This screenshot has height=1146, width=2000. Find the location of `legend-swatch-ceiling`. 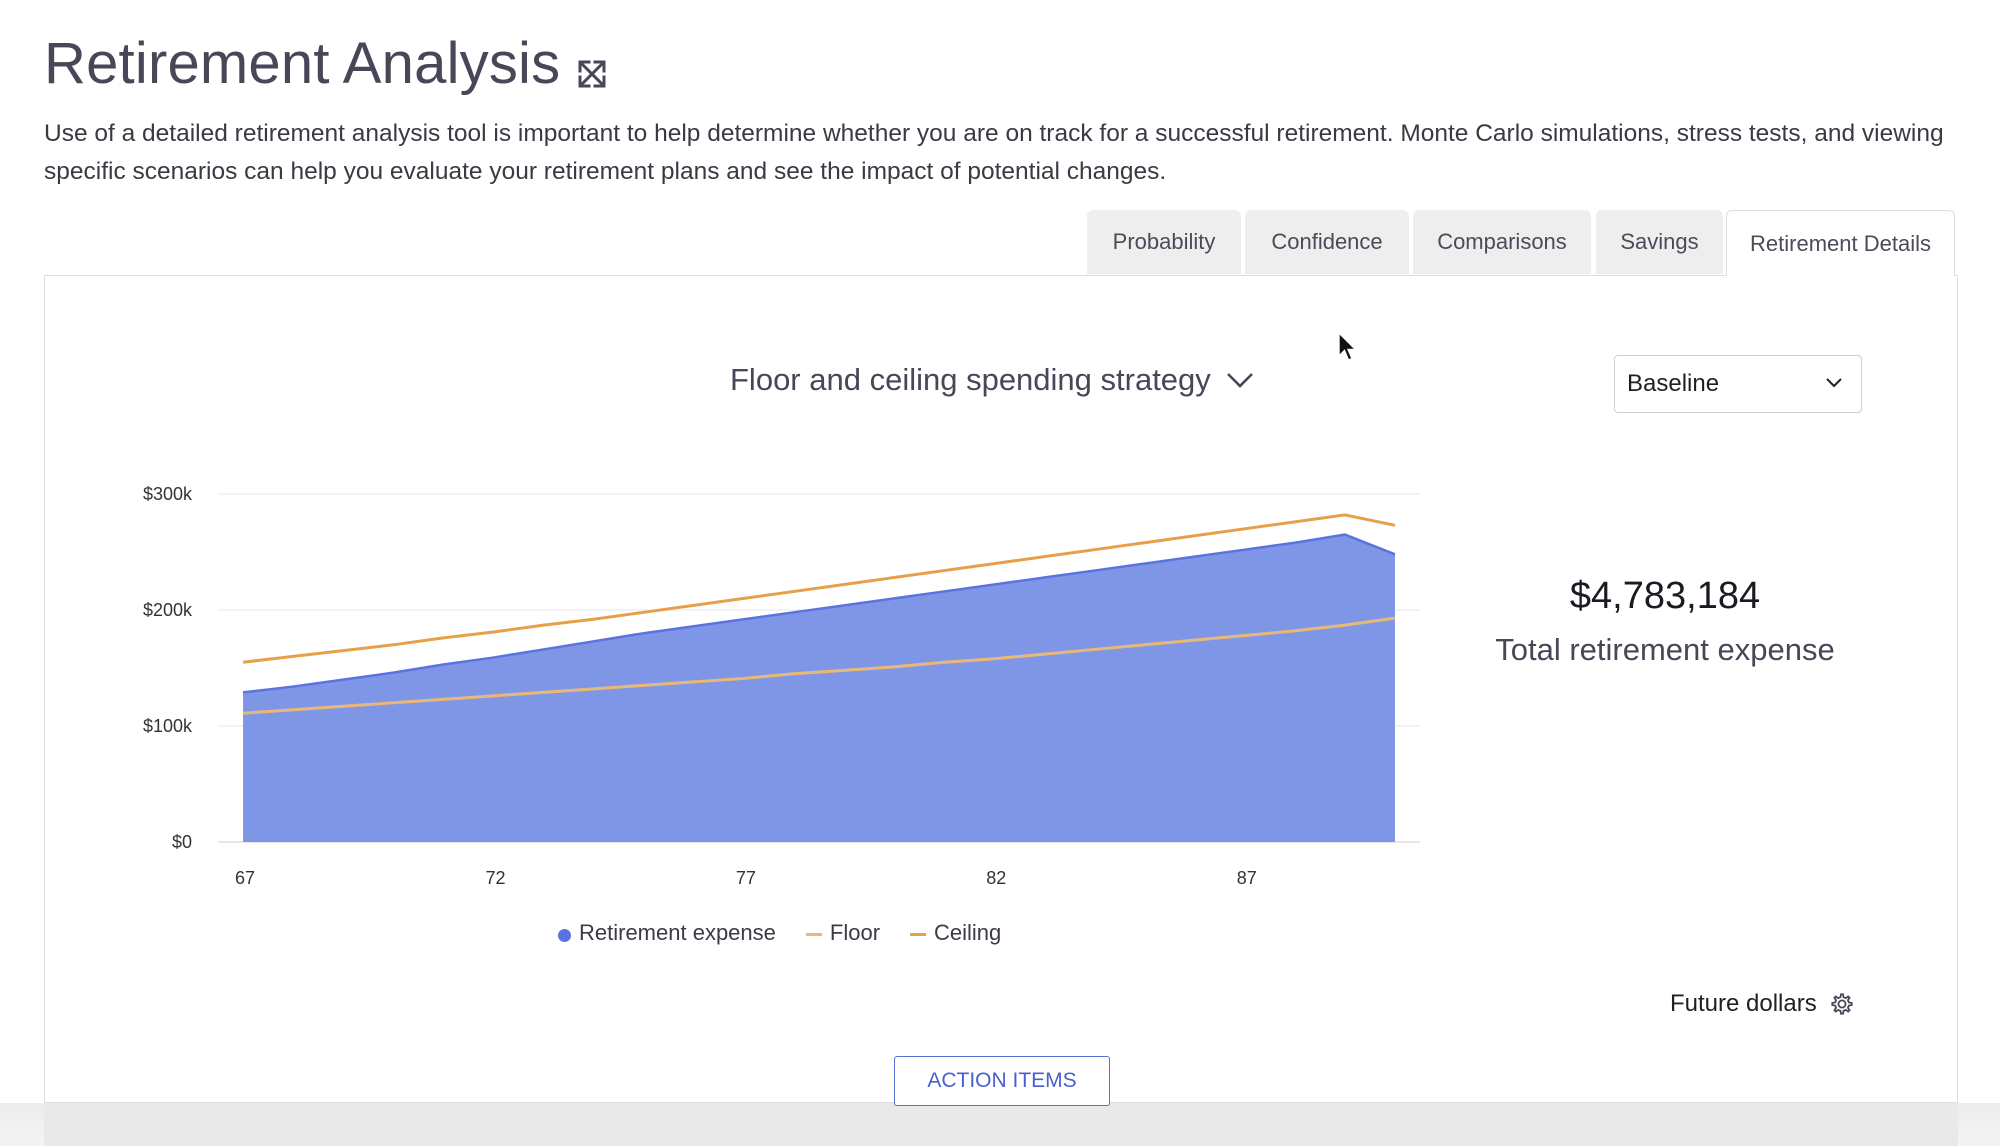

legend-swatch-ceiling is located at coordinates (918, 934).